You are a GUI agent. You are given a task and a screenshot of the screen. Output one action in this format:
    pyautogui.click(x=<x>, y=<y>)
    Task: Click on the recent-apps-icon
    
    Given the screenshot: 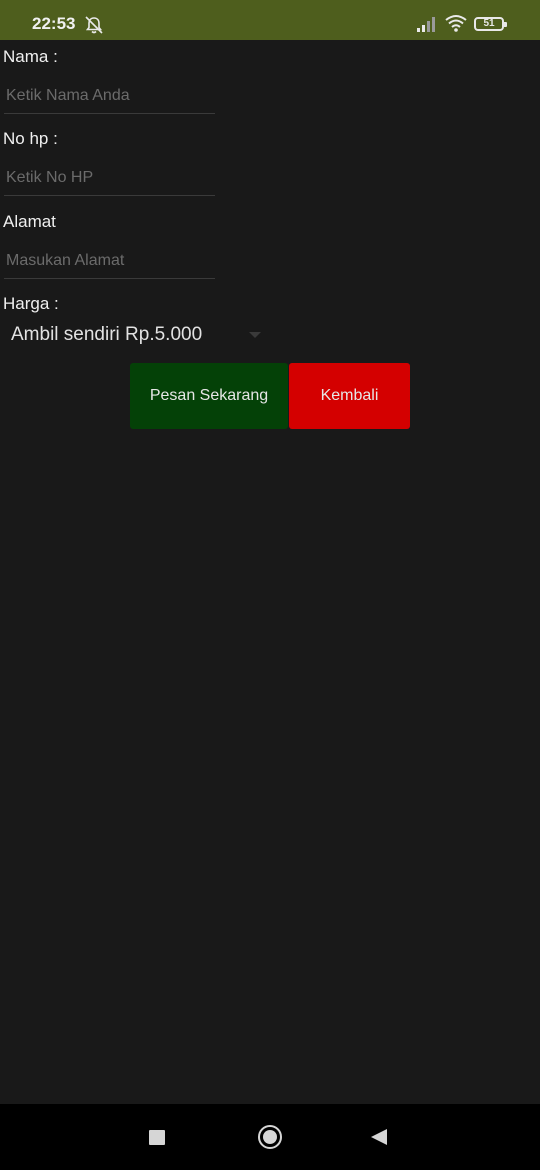 What is the action you would take?
    pyautogui.click(x=157, y=1137)
    